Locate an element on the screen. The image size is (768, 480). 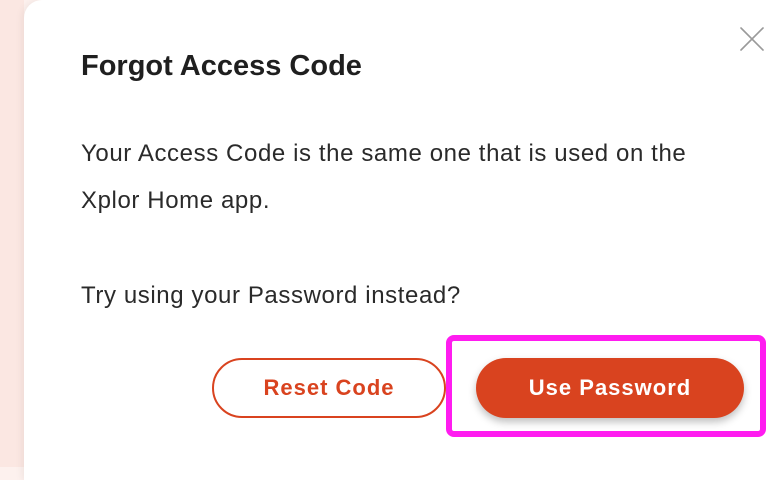
use-password-button: Use Password is located at coordinates (610, 388).